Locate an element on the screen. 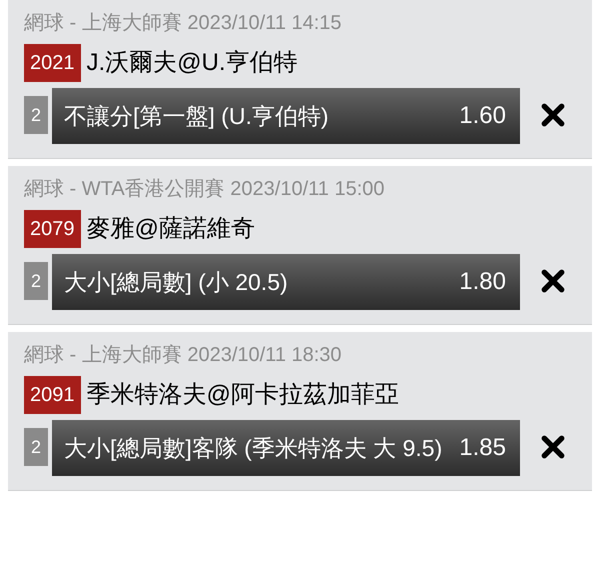 This screenshot has width=600, height=566. match-code-badge: 2079 is located at coordinates (52, 229).